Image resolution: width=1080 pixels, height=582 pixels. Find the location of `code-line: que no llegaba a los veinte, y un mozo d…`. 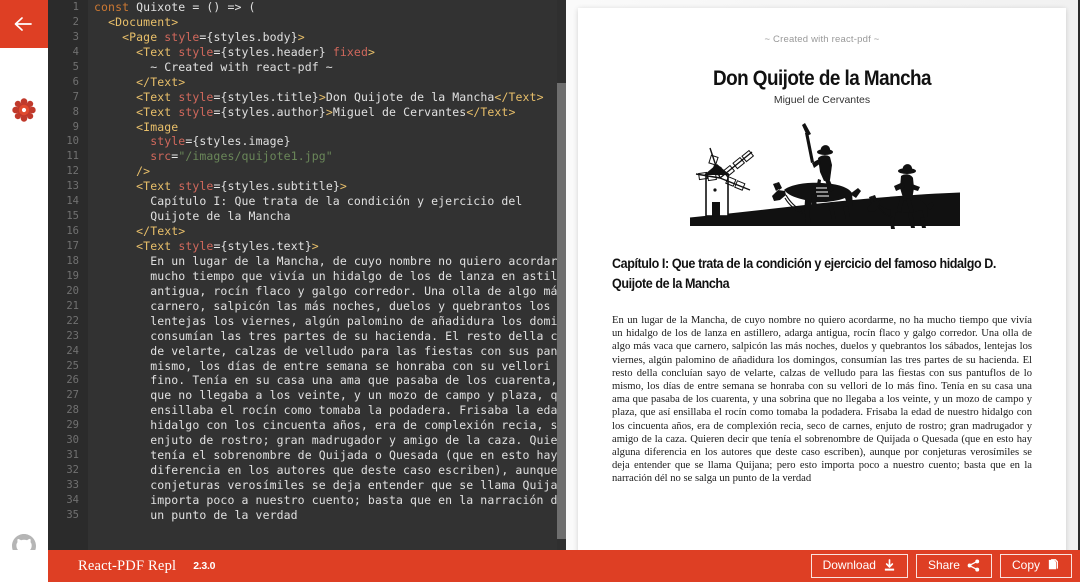

code-line: que no llegaba a los veinte, y un mozo d… is located at coordinates (330, 395).